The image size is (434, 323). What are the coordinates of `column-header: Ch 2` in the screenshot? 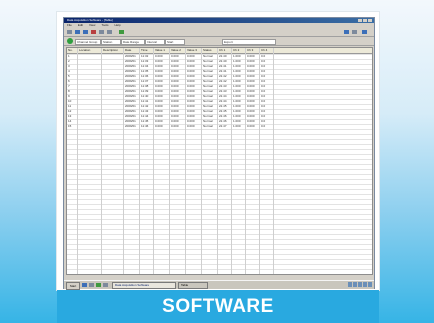 It's located at (236, 50).